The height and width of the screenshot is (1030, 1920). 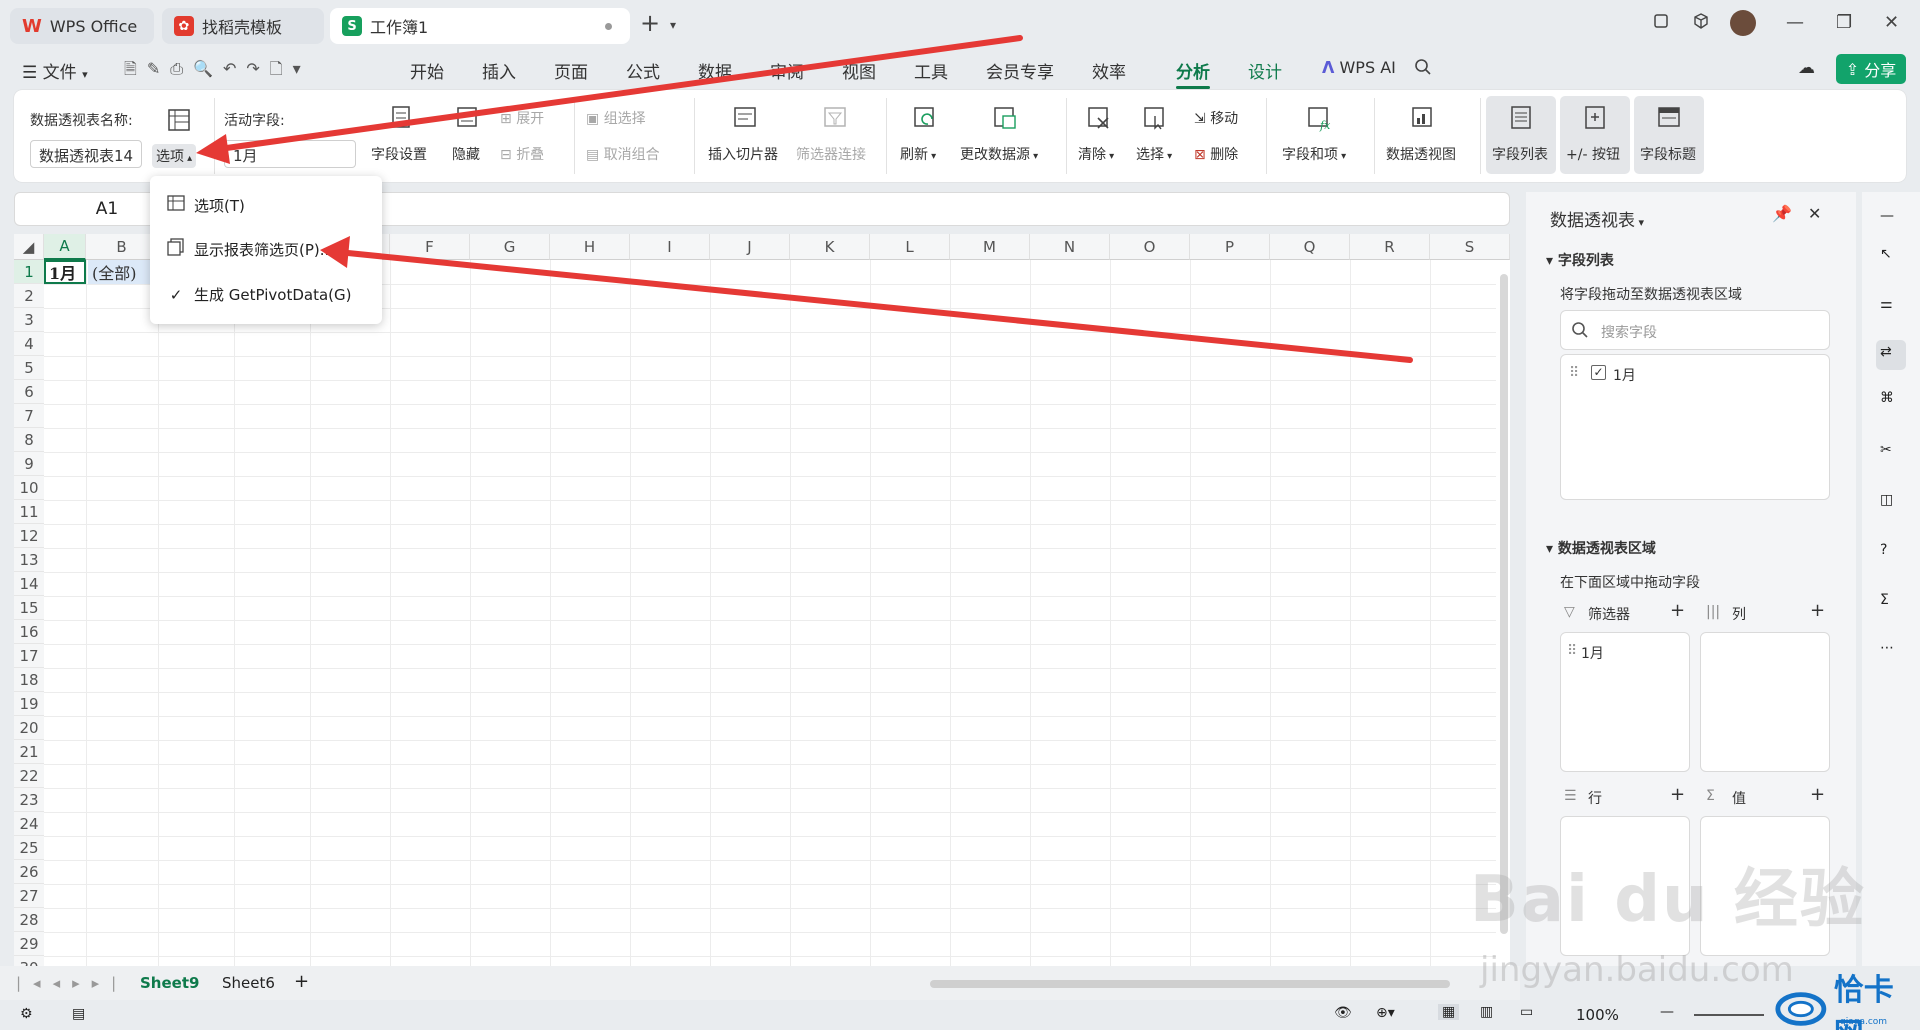 I want to click on formula-input, so click(x=940, y=209).